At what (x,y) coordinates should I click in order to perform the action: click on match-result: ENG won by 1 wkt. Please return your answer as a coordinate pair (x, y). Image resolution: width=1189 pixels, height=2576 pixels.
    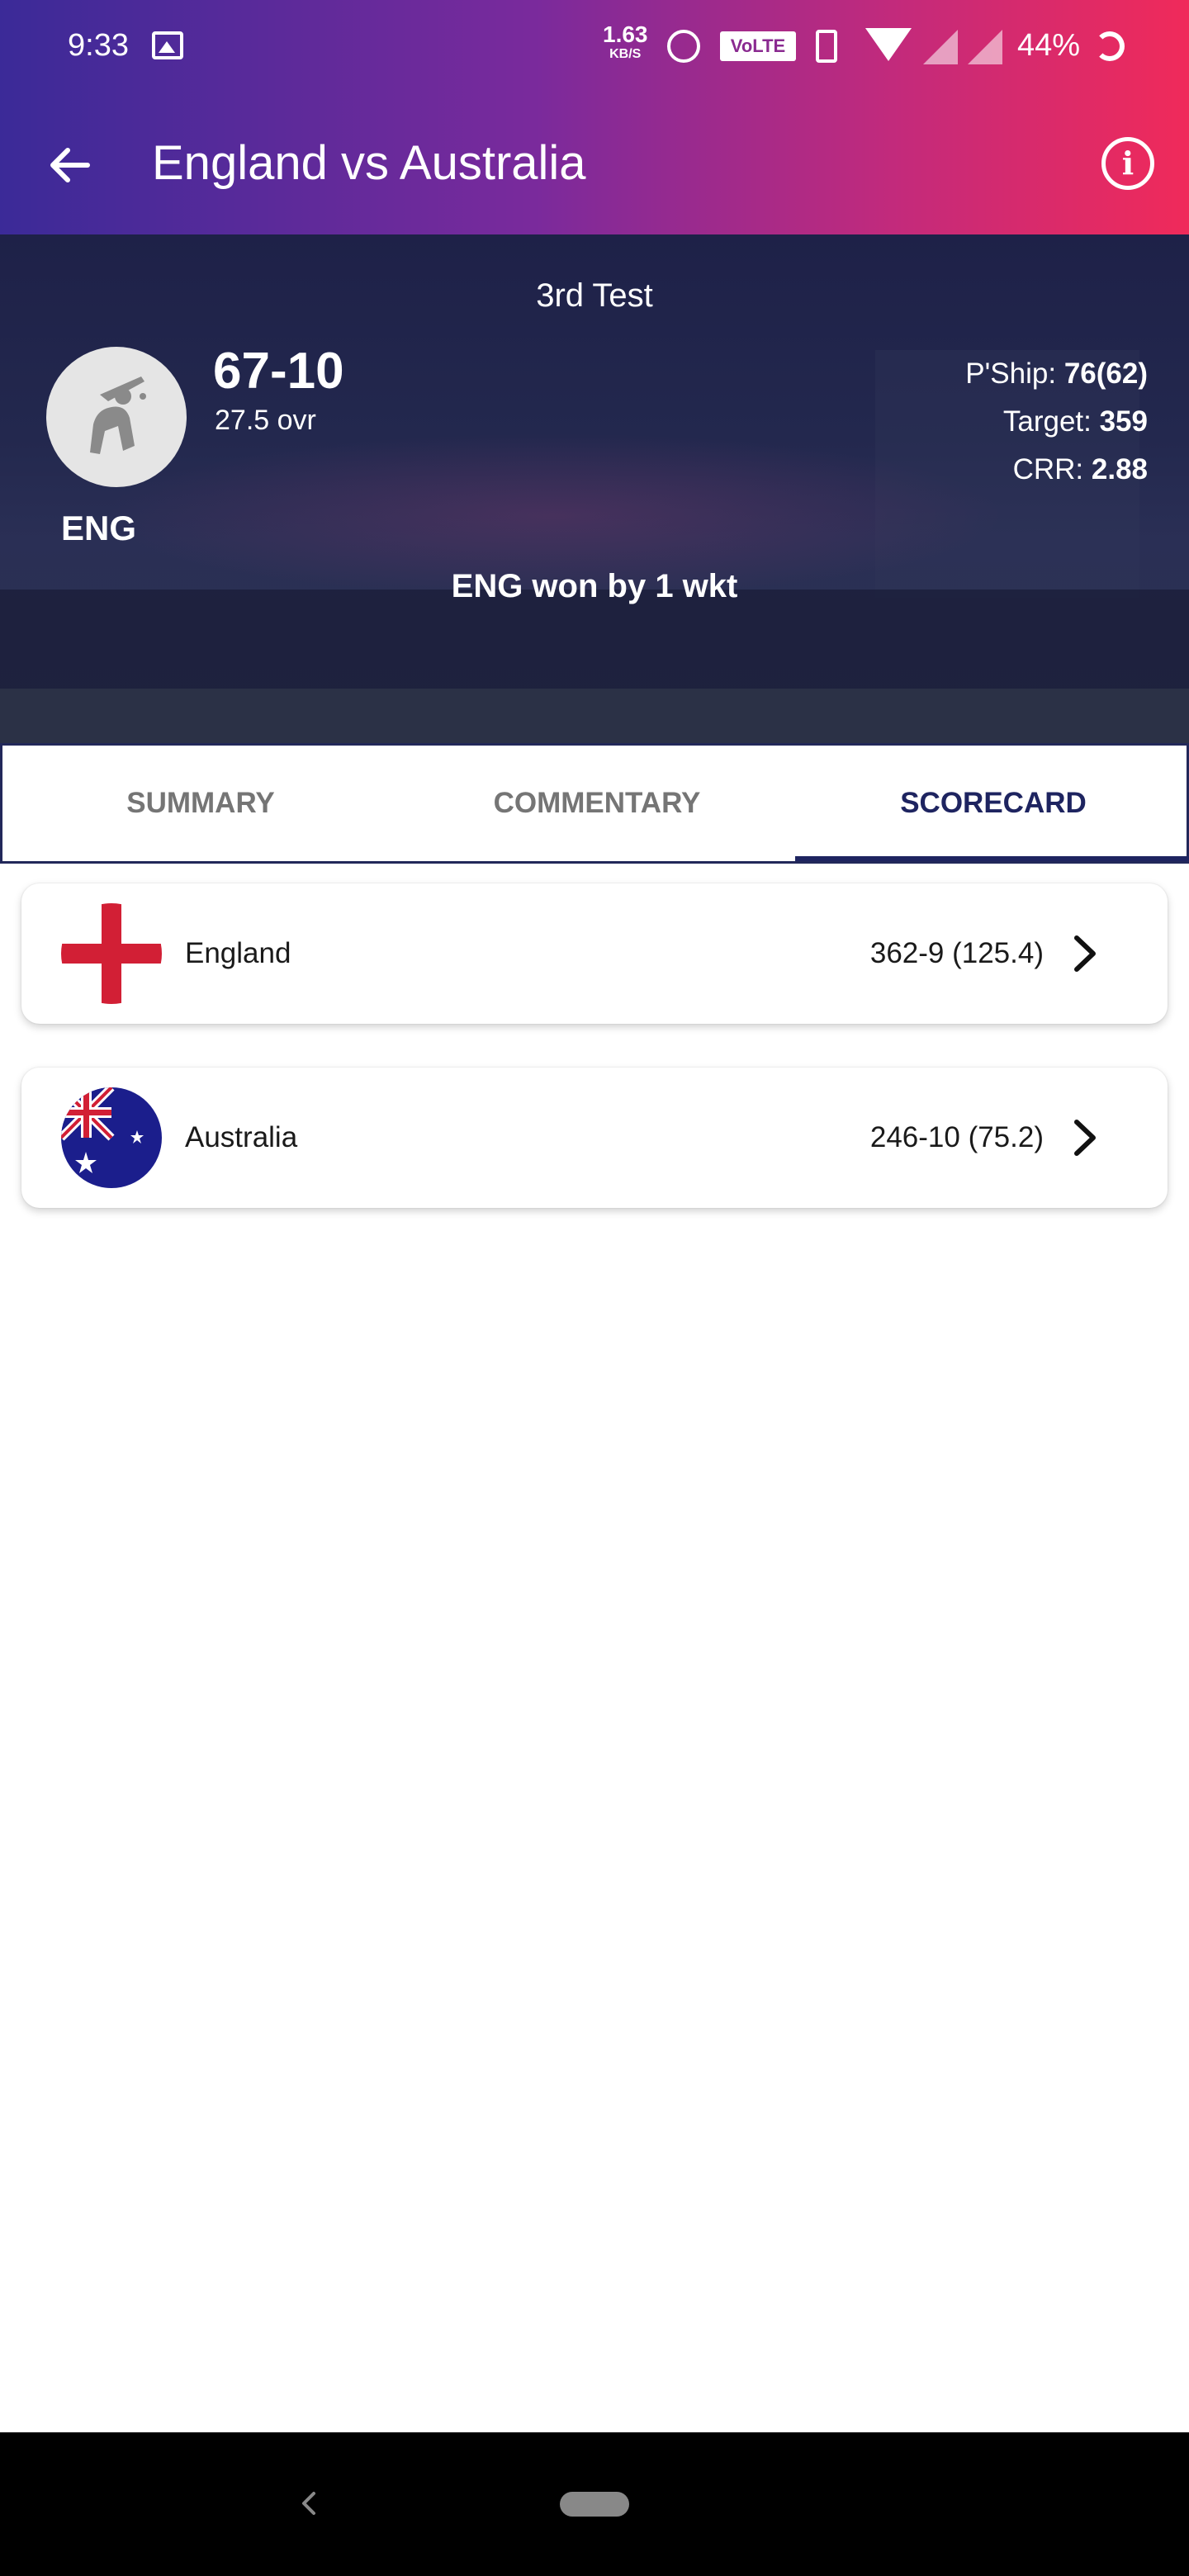
    Looking at the image, I should click on (594, 586).